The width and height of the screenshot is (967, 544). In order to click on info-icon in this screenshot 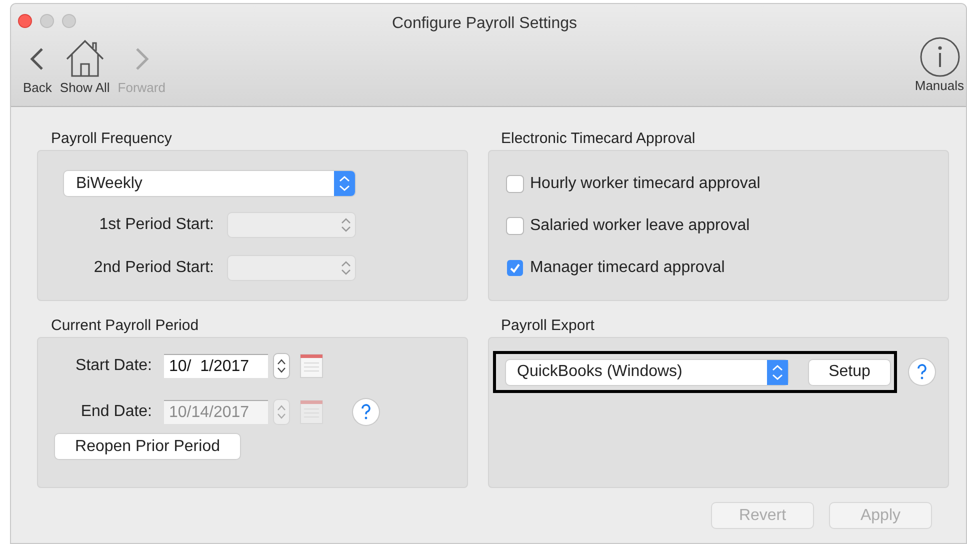, I will do `click(940, 57)`.